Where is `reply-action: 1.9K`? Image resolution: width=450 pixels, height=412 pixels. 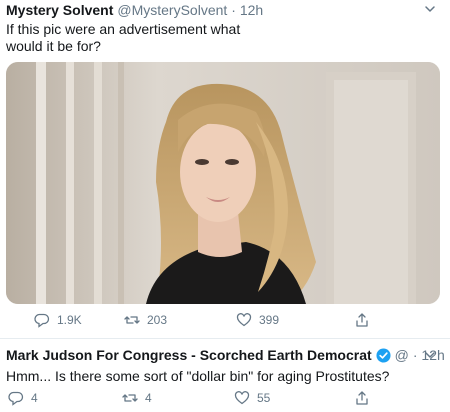 reply-action: 1.9K is located at coordinates (58, 320).